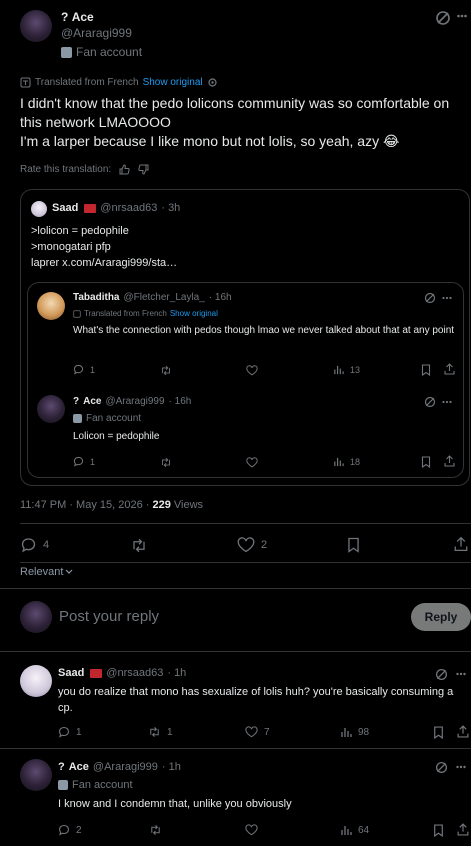 Image resolution: width=471 pixels, height=846 pixels. What do you see at coordinates (346, 369) in the screenshot?
I see `view-count: 13` at bounding box center [346, 369].